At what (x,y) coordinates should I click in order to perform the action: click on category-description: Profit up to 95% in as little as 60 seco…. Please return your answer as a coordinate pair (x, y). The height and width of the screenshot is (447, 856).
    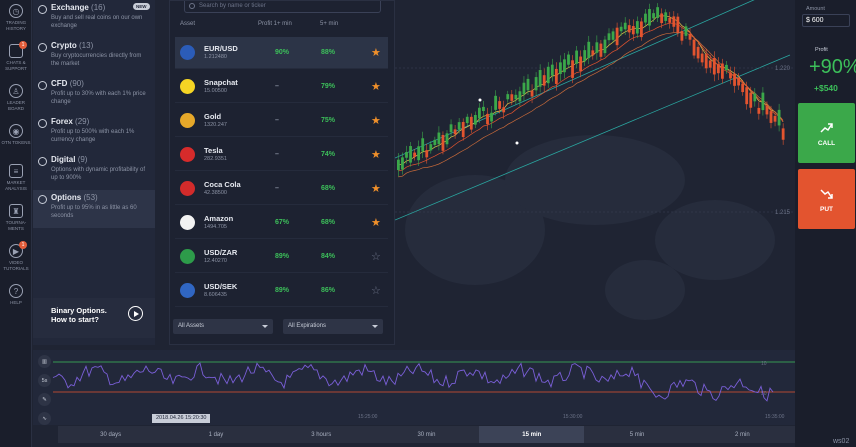
    Looking at the image, I should click on (94, 212).